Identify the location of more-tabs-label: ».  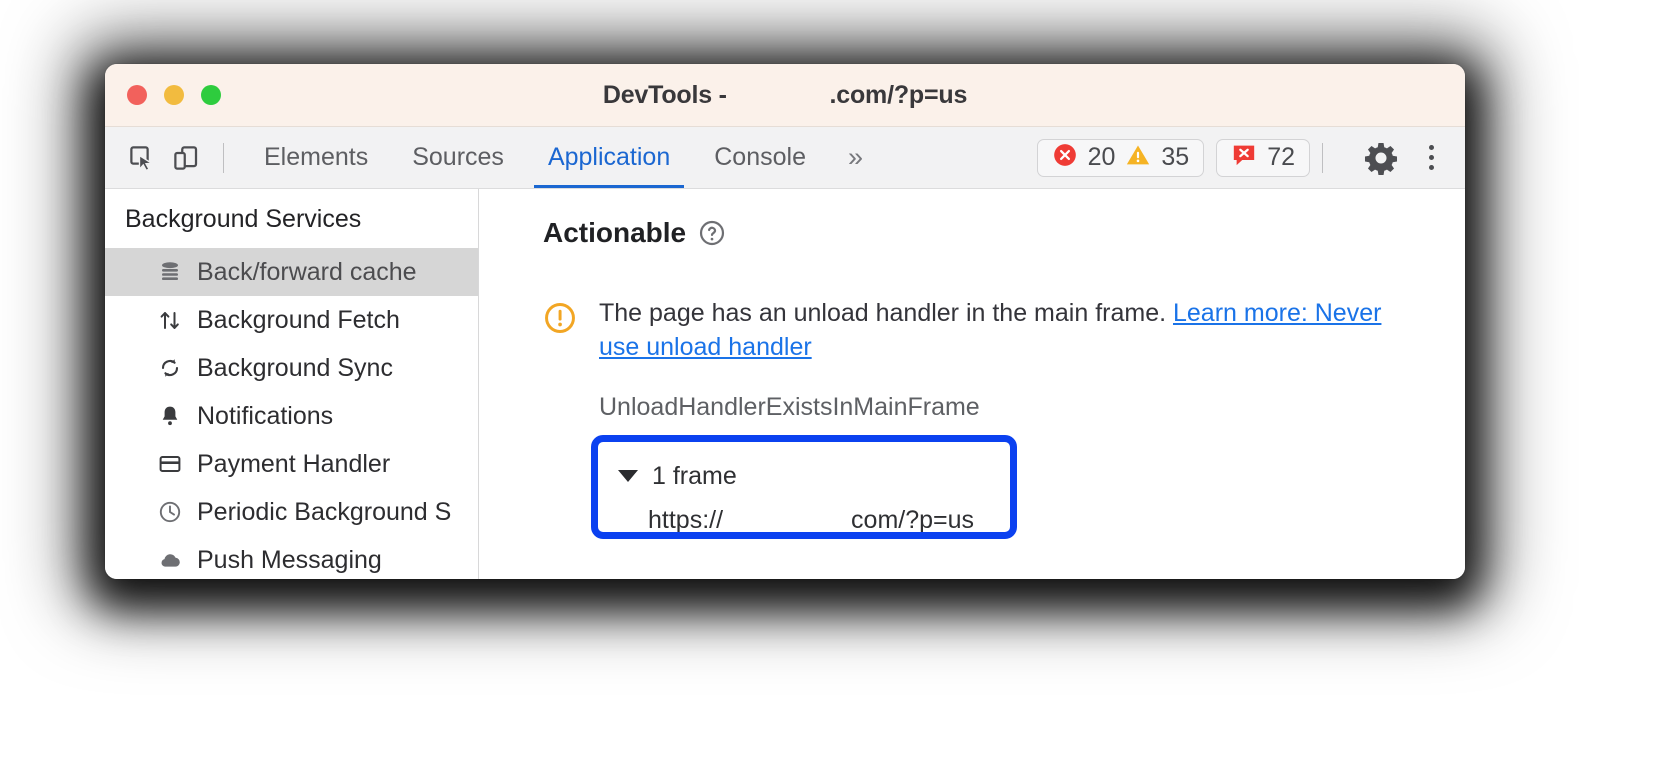
(855, 157).